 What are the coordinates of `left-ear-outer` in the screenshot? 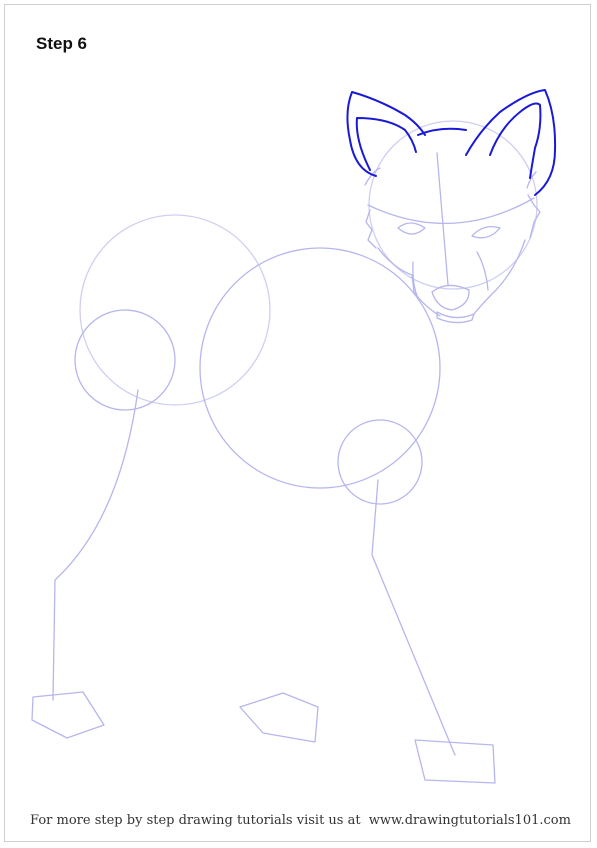 It's located at (386, 134).